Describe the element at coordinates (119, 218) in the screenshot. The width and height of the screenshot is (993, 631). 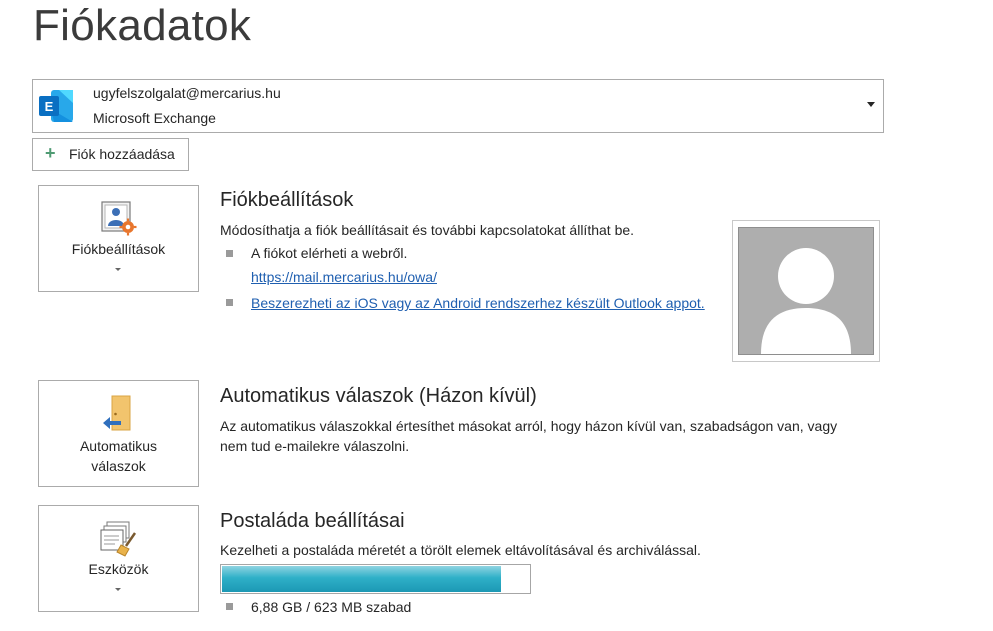
I see `account-settings-icon` at that location.